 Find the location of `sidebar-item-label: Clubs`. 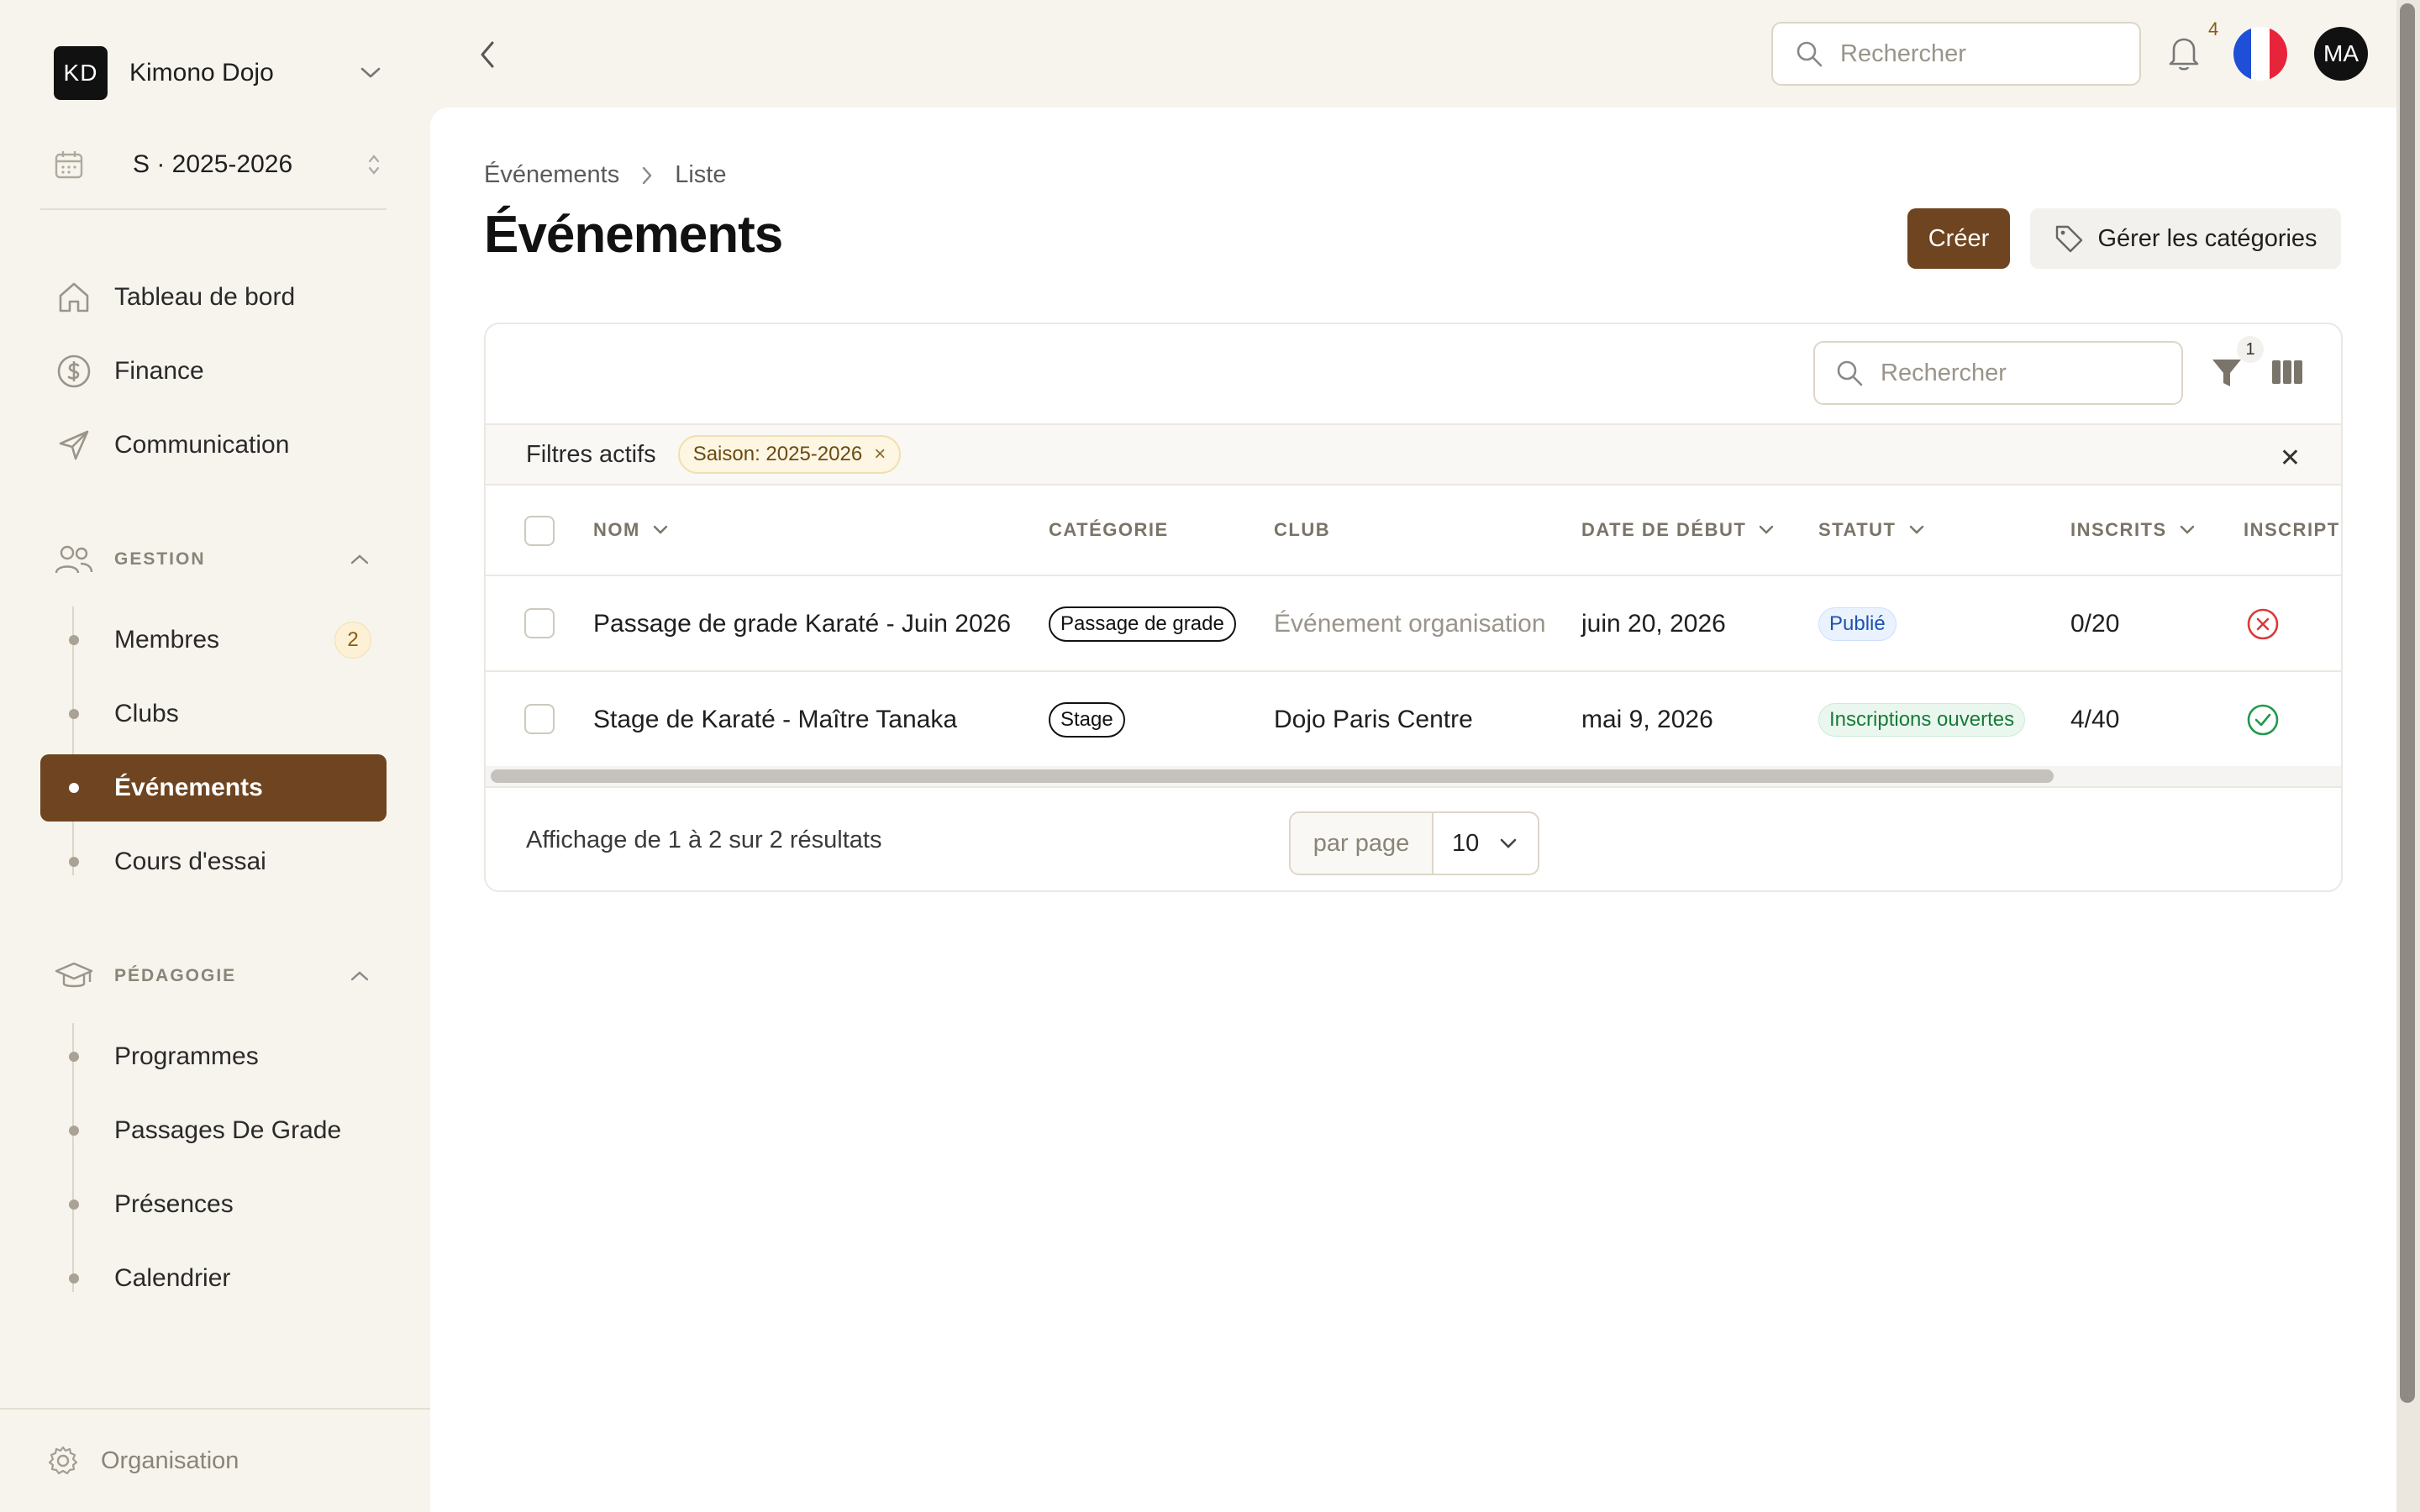

sidebar-item-label: Clubs is located at coordinates (146, 713).